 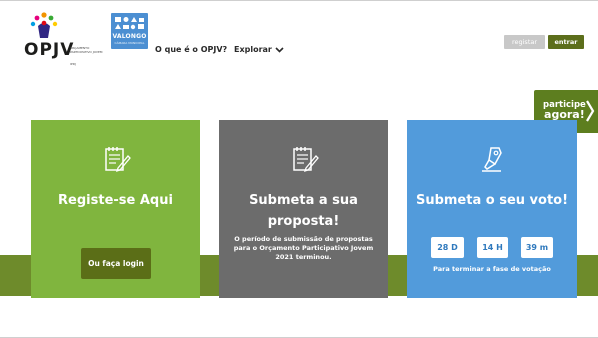 I want to click on register-card-title: Registe-se Aqui, so click(x=115, y=200).